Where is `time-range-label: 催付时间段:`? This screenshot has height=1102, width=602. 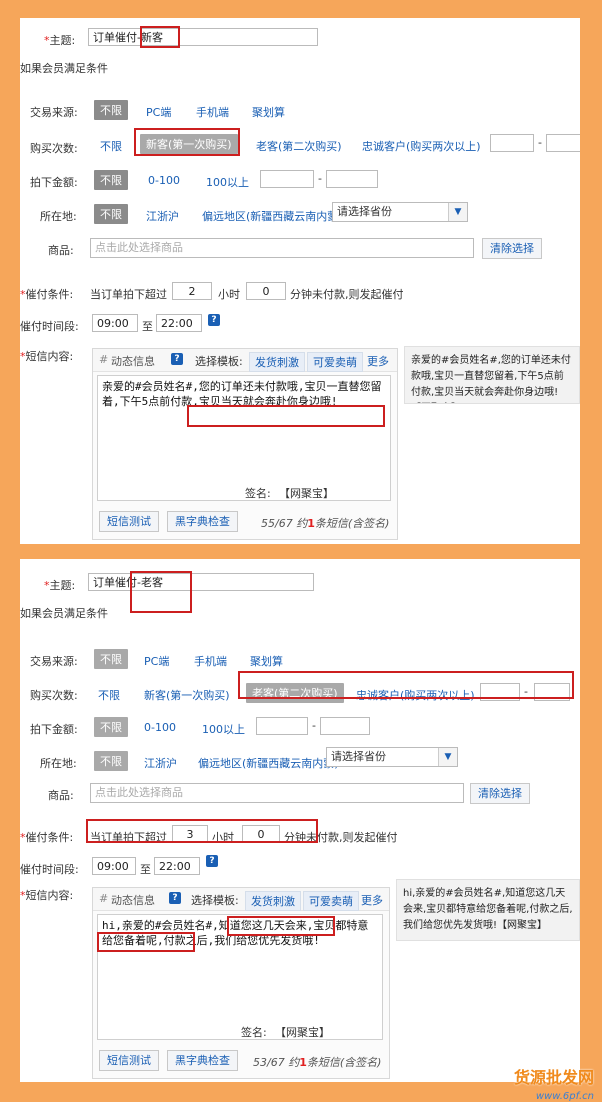 time-range-label: 催付时间段: is located at coordinates (49, 326).